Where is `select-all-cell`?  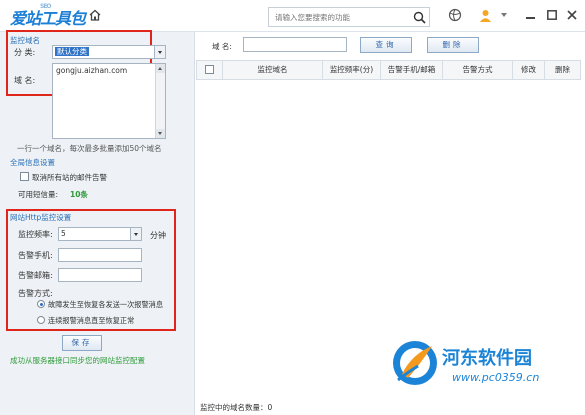 select-all-cell is located at coordinates (210, 70).